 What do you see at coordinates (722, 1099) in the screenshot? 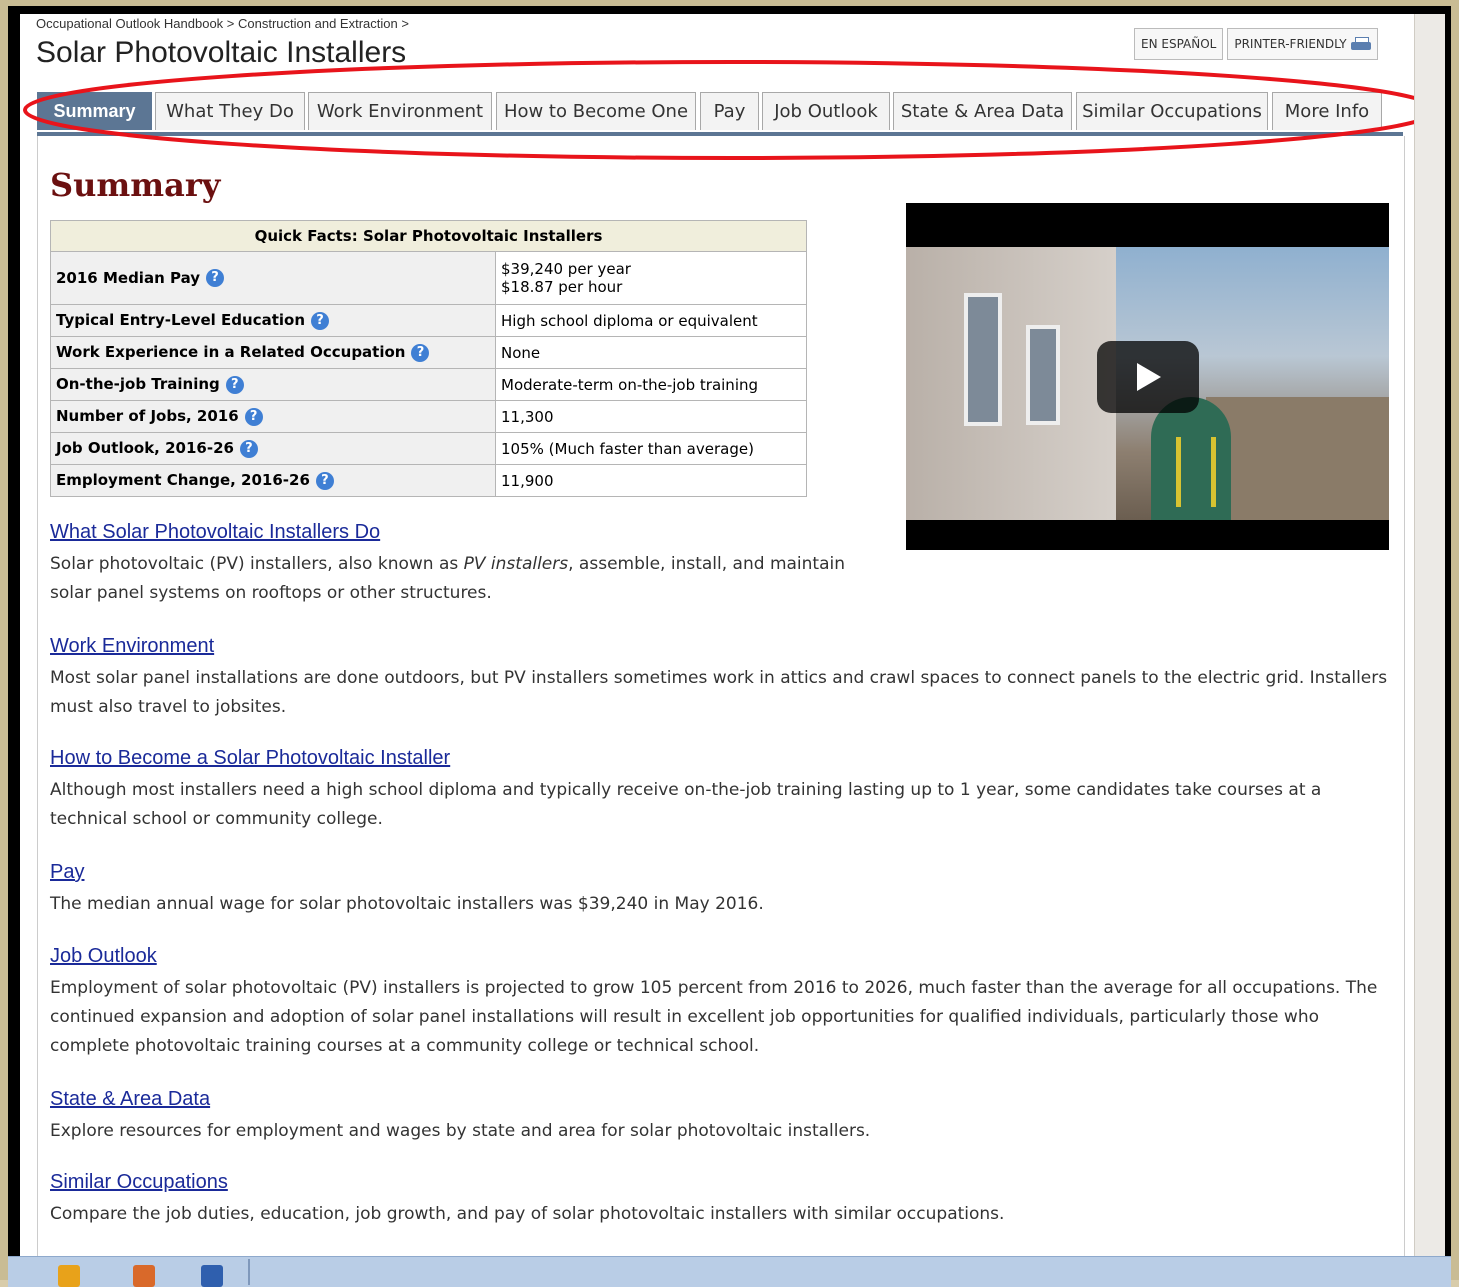
I see `state-area-link: State & Area Data` at bounding box center [722, 1099].